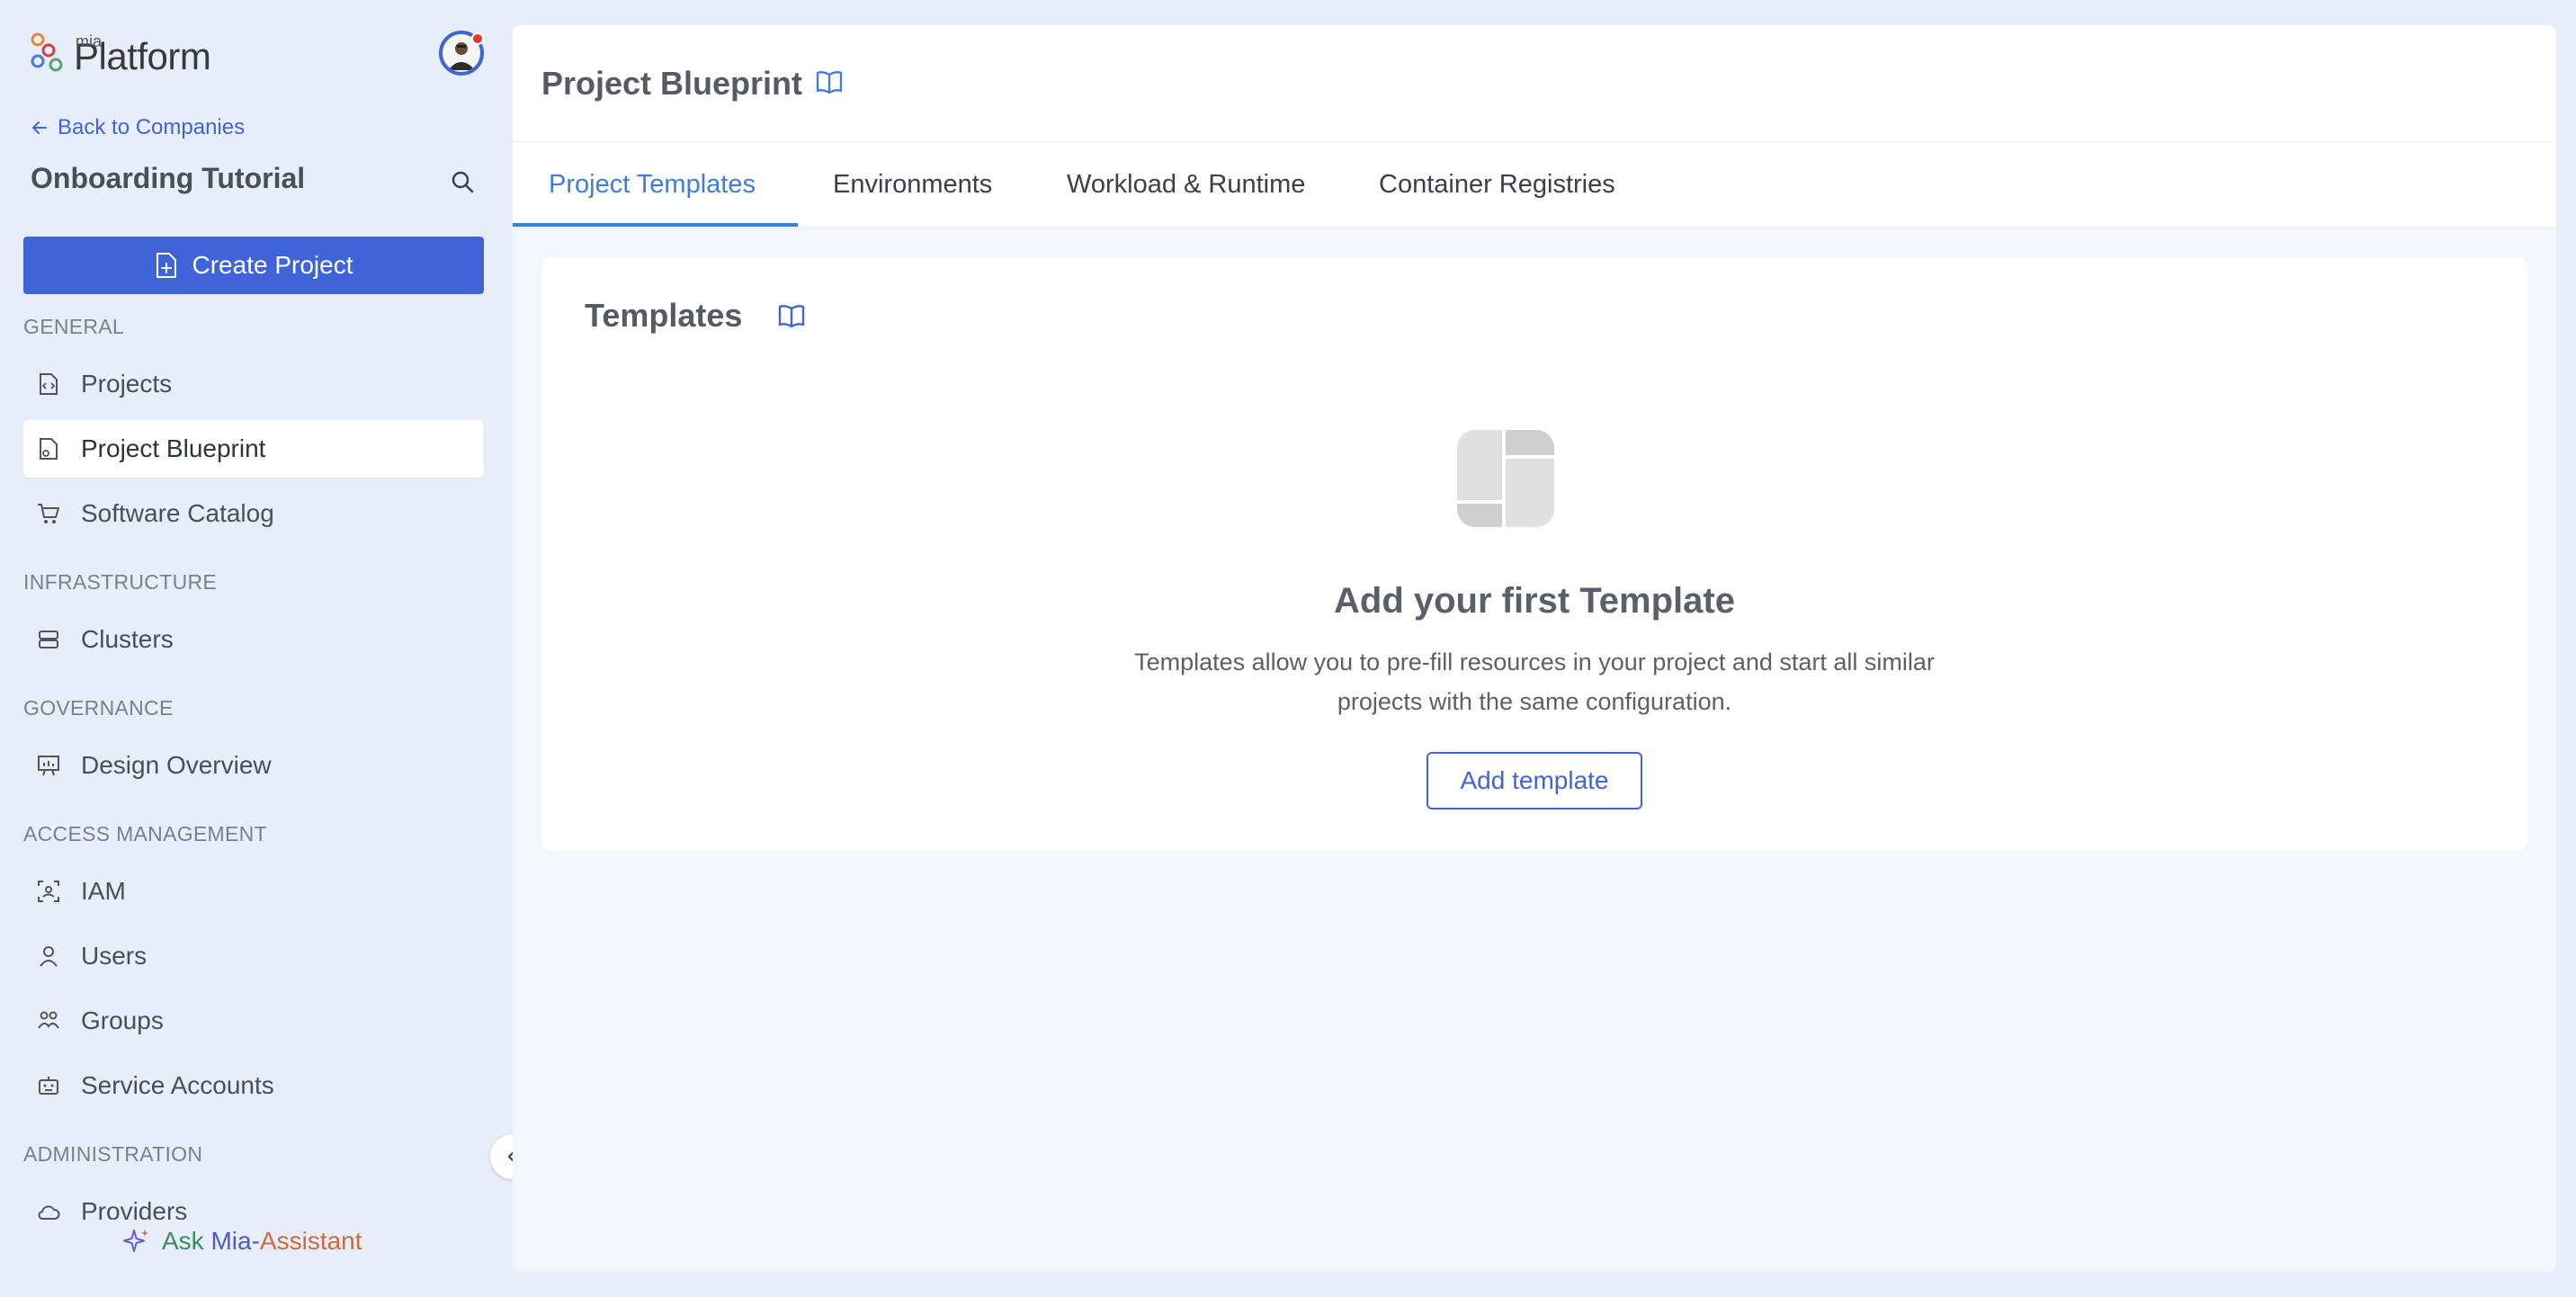 This screenshot has width=2576, height=1297. I want to click on empty-state-title: Add your first Template, so click(1534, 601).